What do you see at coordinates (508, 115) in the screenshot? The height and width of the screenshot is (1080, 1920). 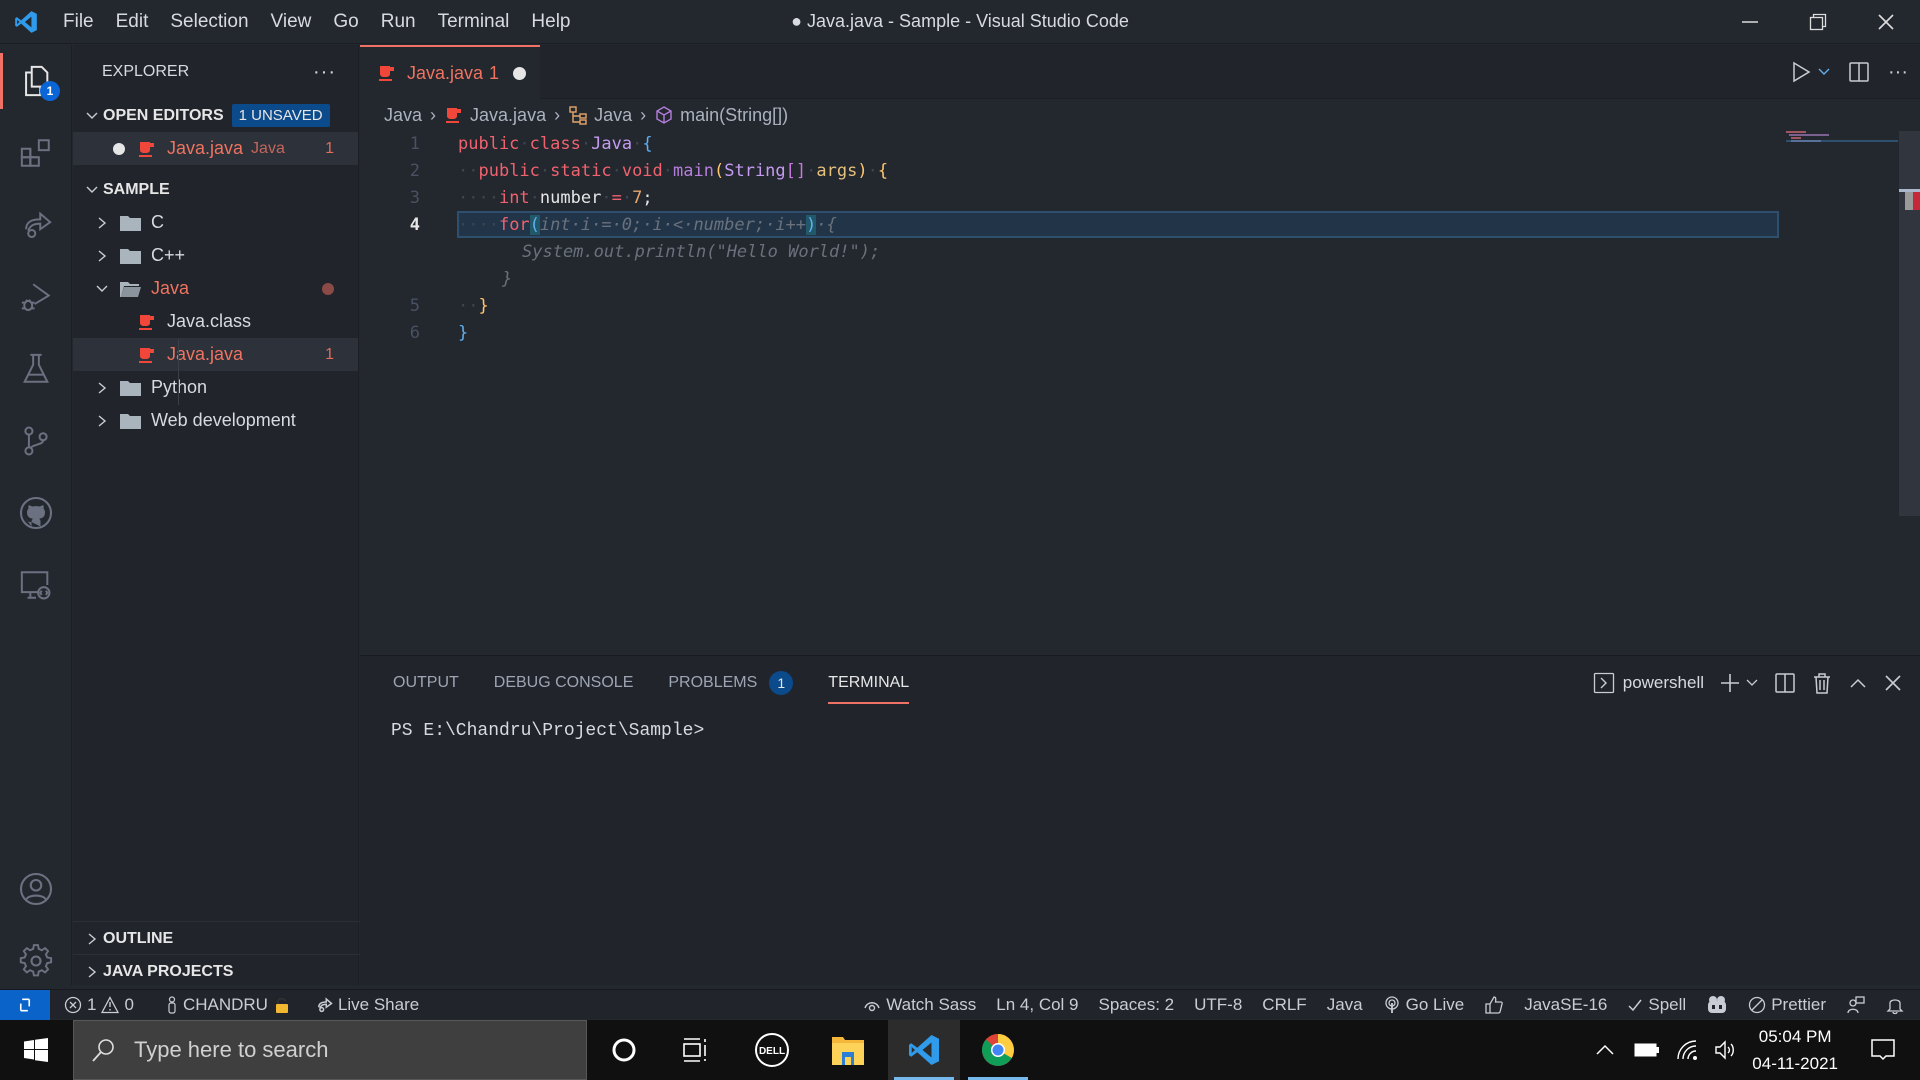 I see `breadcrumb-file: Java.java` at bounding box center [508, 115].